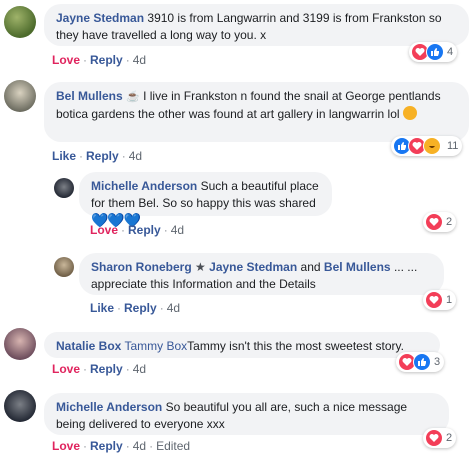  Describe the element at coordinates (357, 267) in the screenshot. I see `tagged-user: Bel Mullens` at that location.